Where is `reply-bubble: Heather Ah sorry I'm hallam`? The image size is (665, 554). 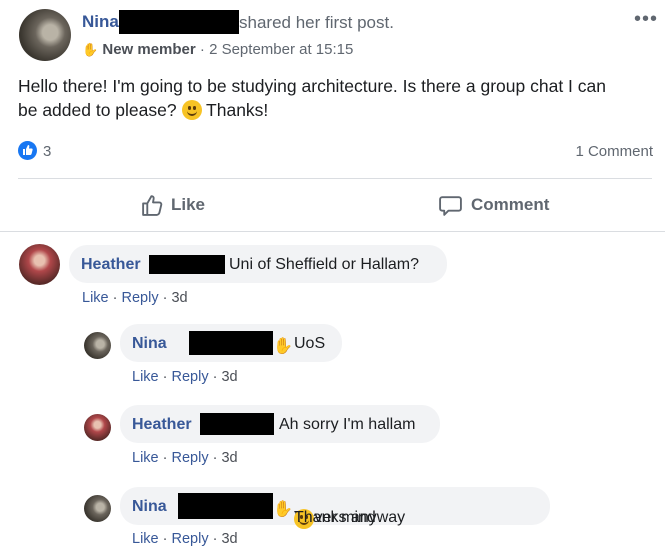
reply-bubble: Heather Ah sorry I'm hallam is located at coordinates (280, 424).